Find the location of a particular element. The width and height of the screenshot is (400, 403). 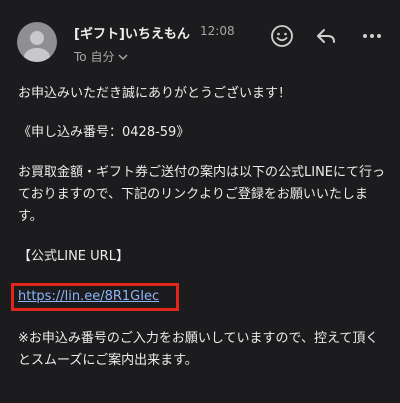

recipient-toggle: To 自分 is located at coordinates (101, 56).